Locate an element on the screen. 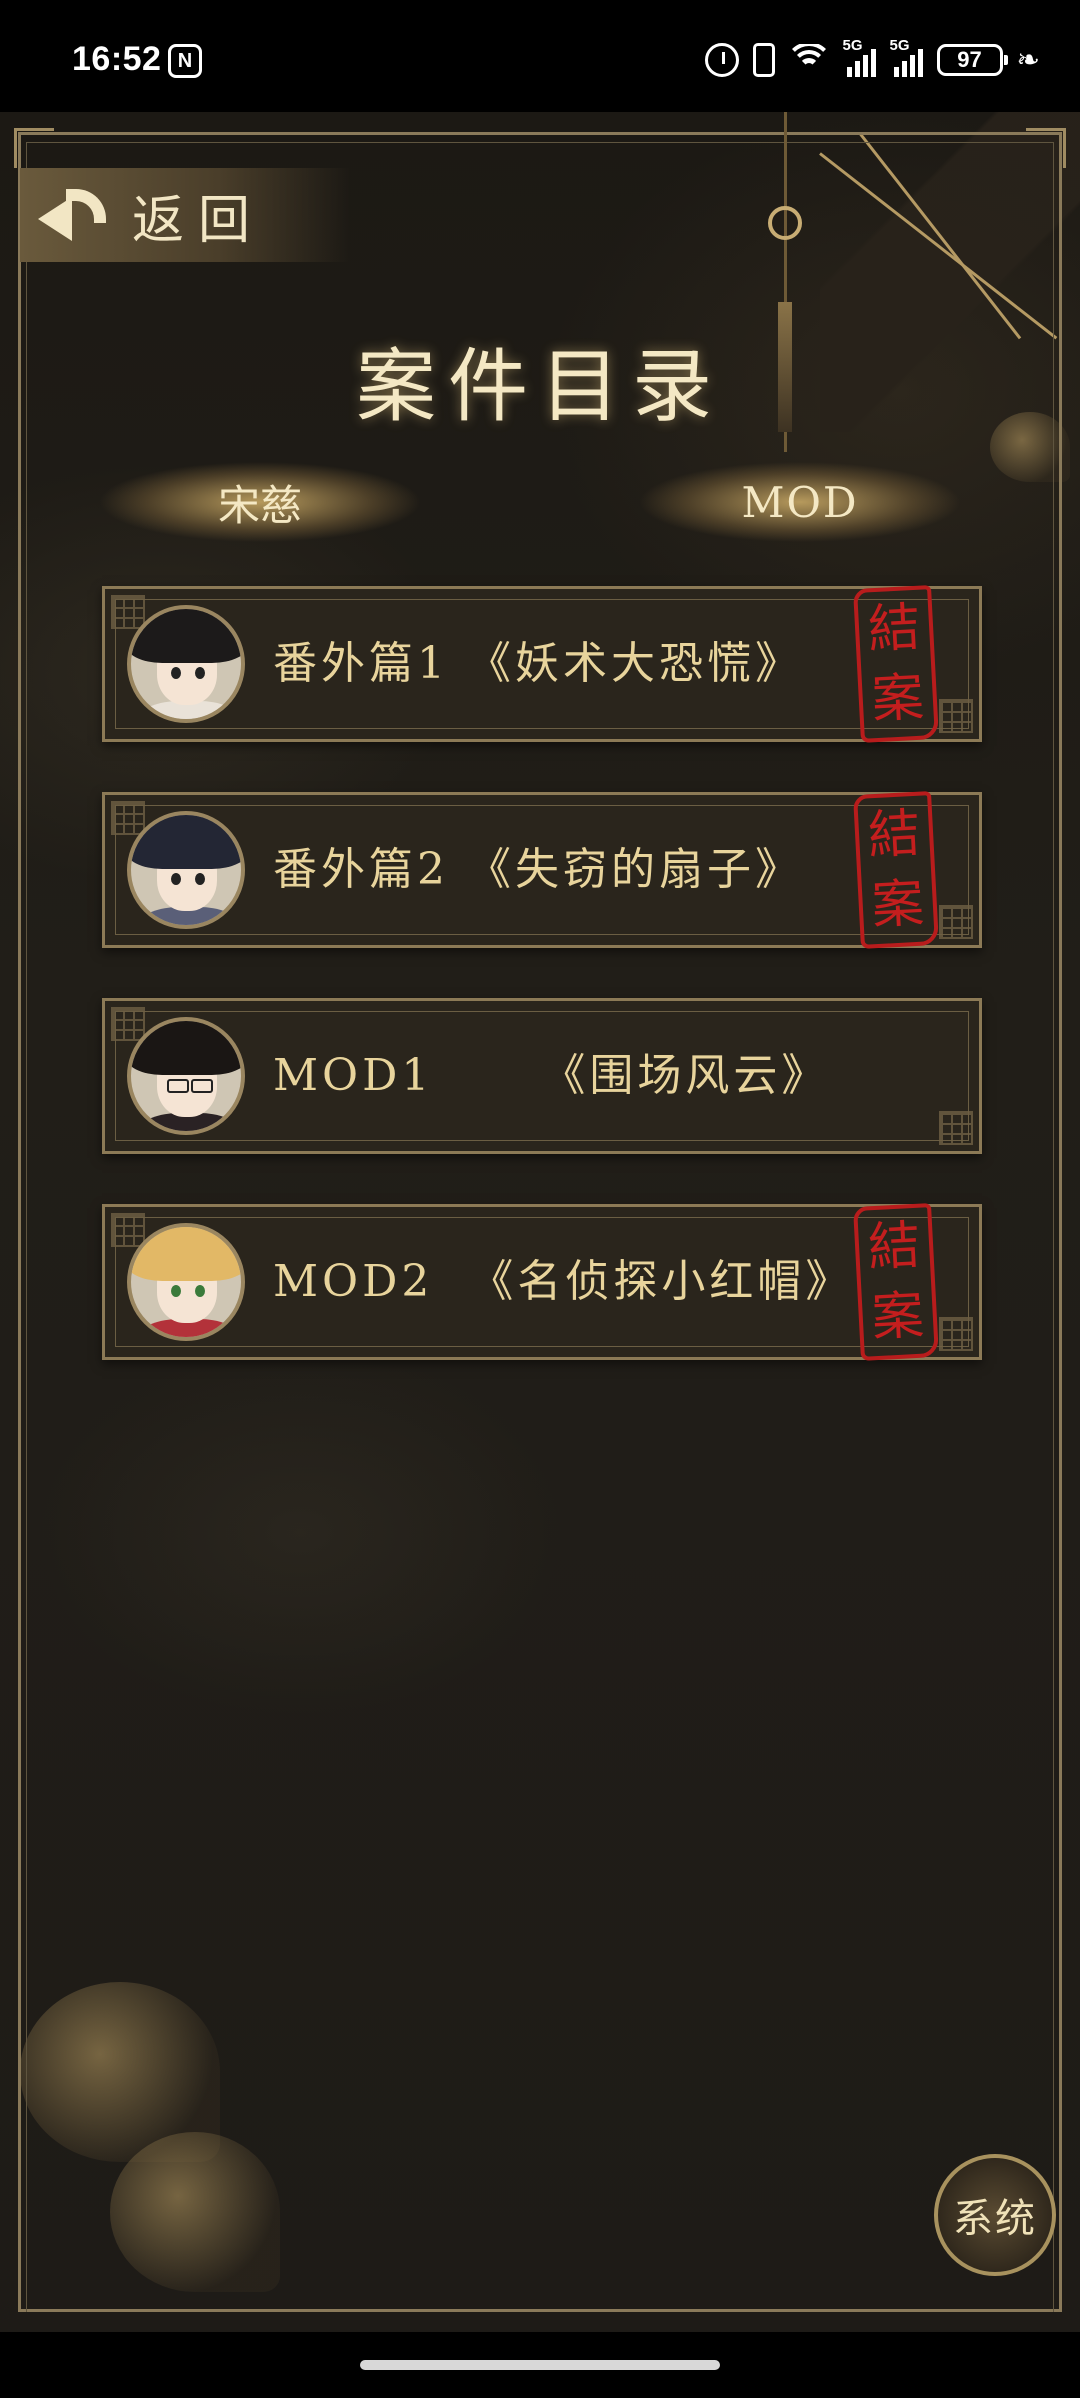 The image size is (1080, 2398). case-item: 番外篇2 《失窃的扇子》 結 案 is located at coordinates (542, 870).